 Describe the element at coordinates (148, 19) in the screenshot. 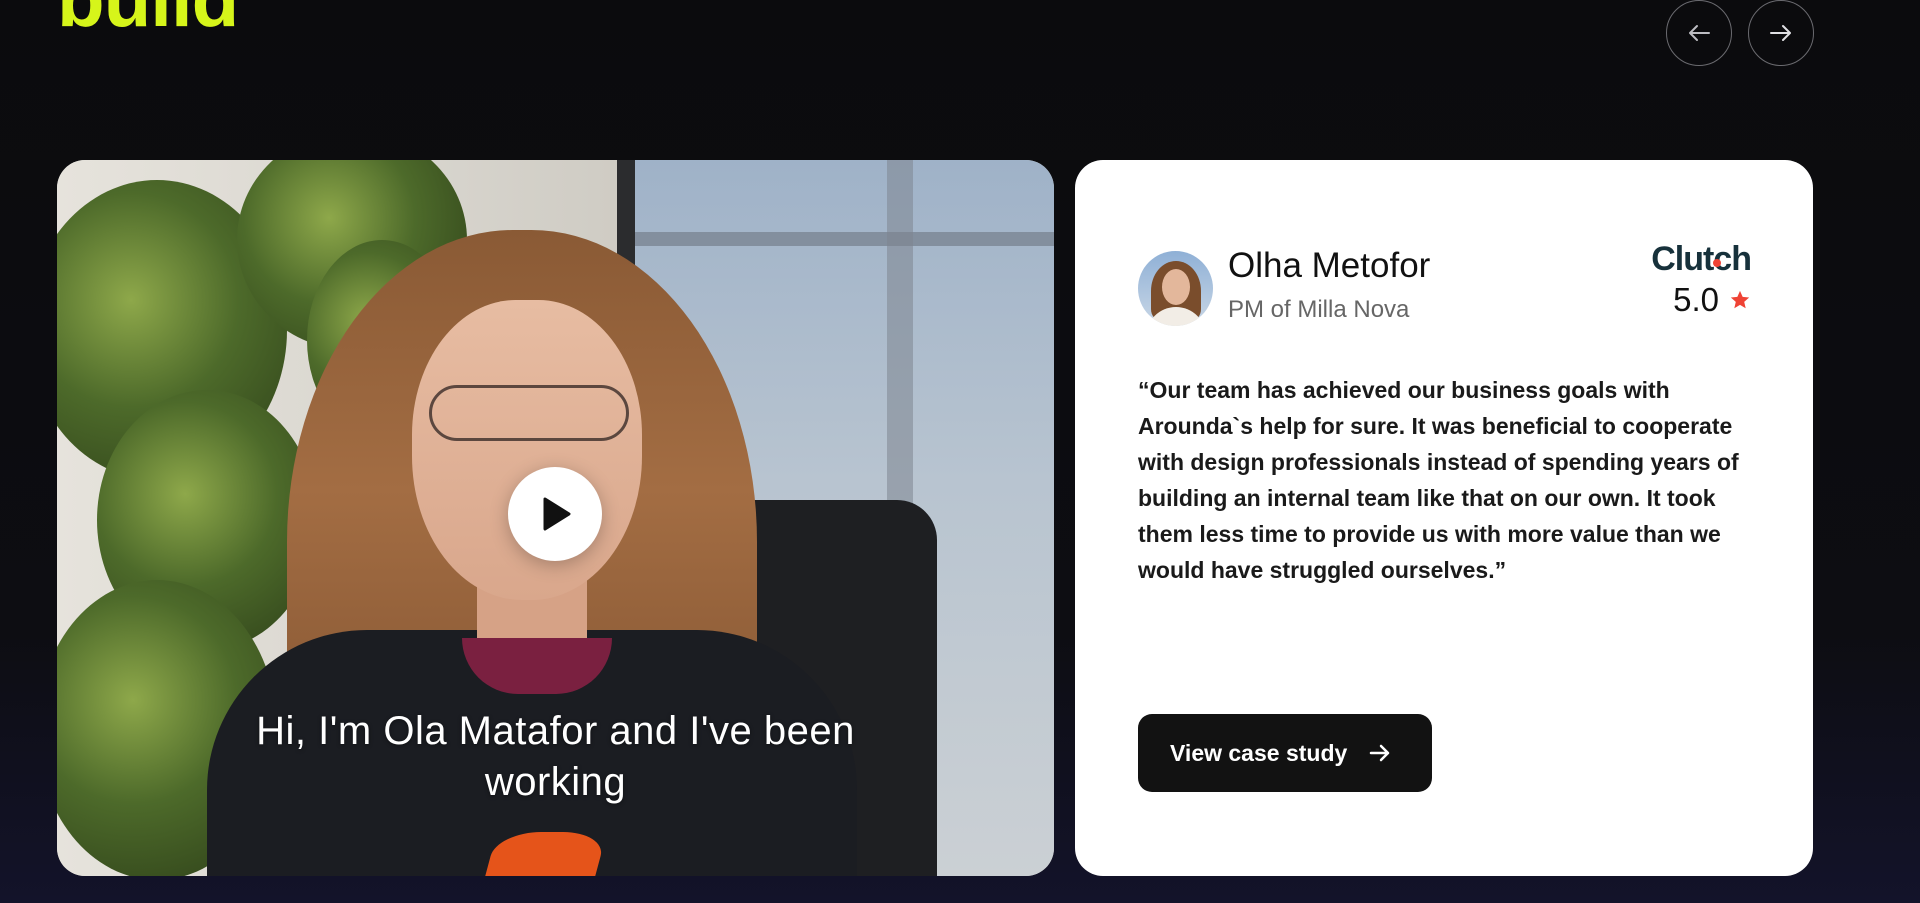

I see `section-heading: build` at that location.